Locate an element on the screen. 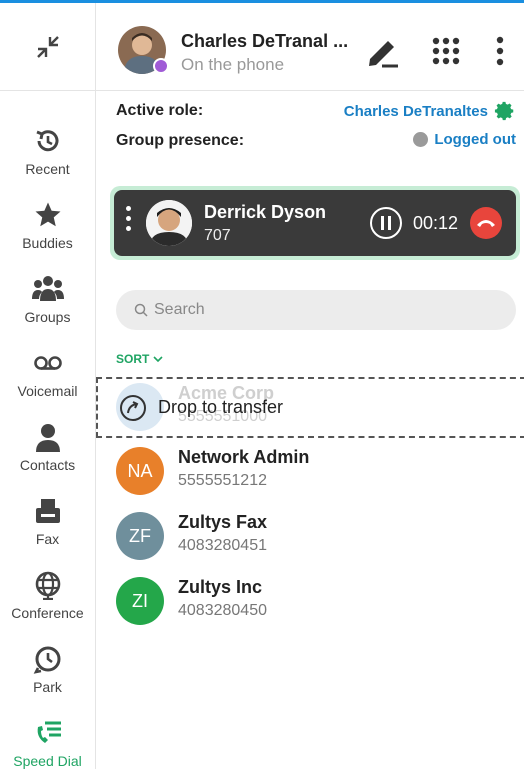 Image resolution: width=524 pixels, height=769 pixels. contact-avatar: ZF is located at coordinates (140, 536).